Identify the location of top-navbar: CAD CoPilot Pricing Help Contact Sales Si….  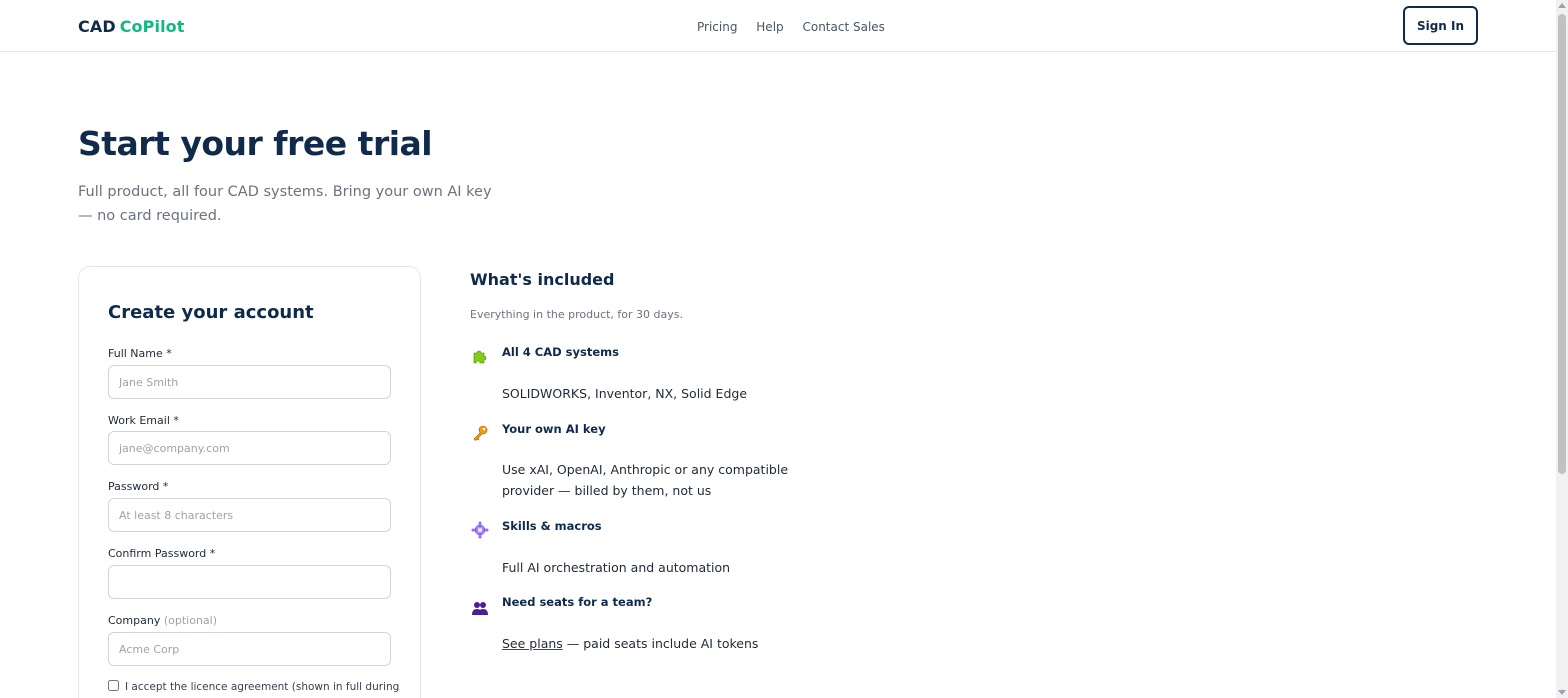
(778, 26).